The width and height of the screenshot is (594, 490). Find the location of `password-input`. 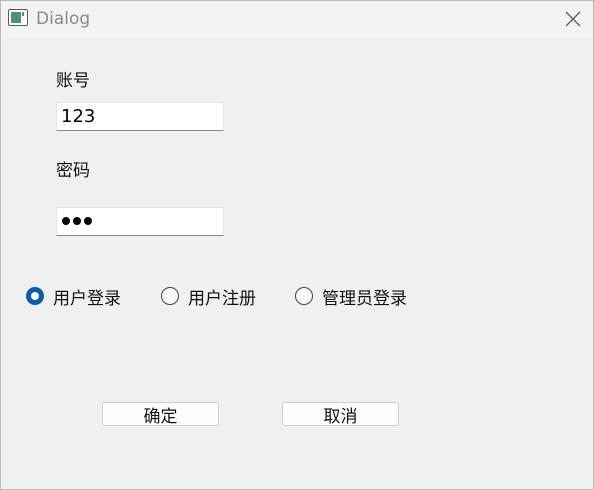

password-input is located at coordinates (140, 221).